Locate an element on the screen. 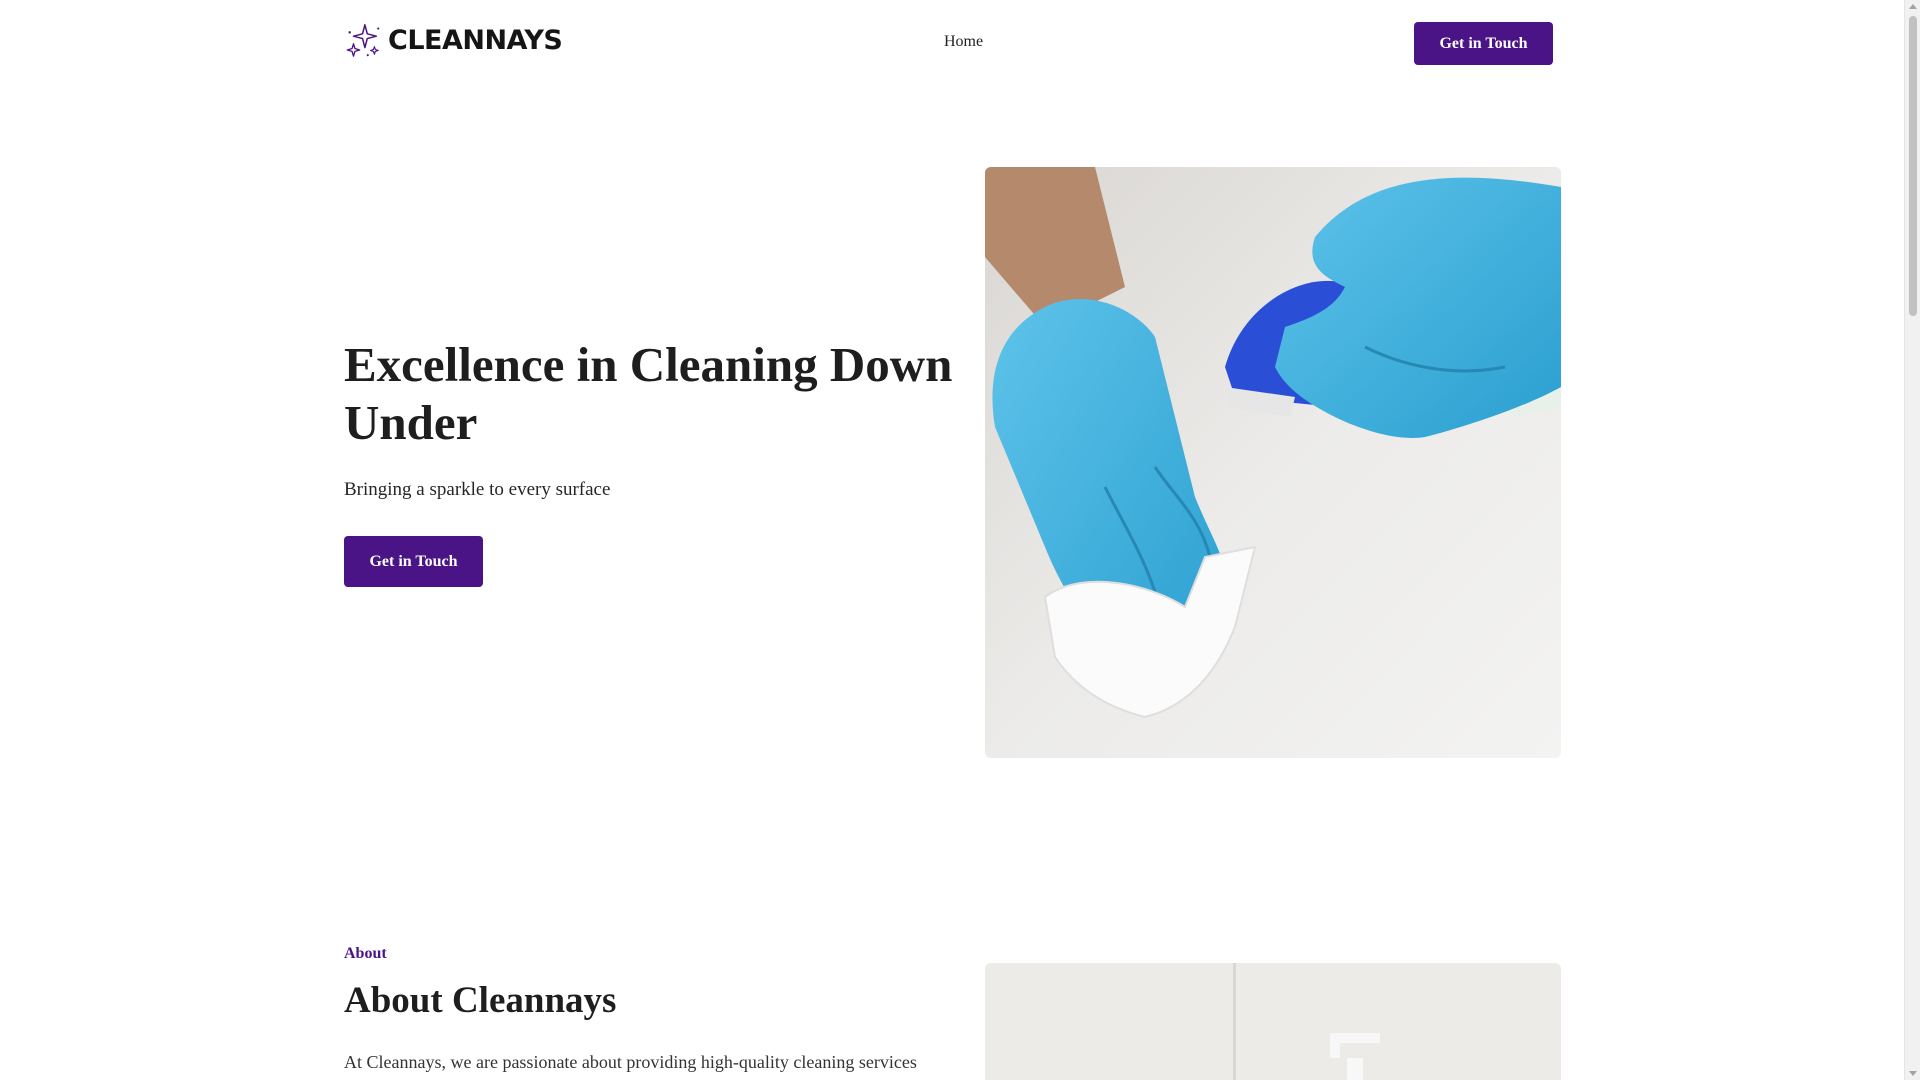 The width and height of the screenshot is (1920, 1080). hero-get-in-touch-button: Get in Touch is located at coordinates (413, 561).